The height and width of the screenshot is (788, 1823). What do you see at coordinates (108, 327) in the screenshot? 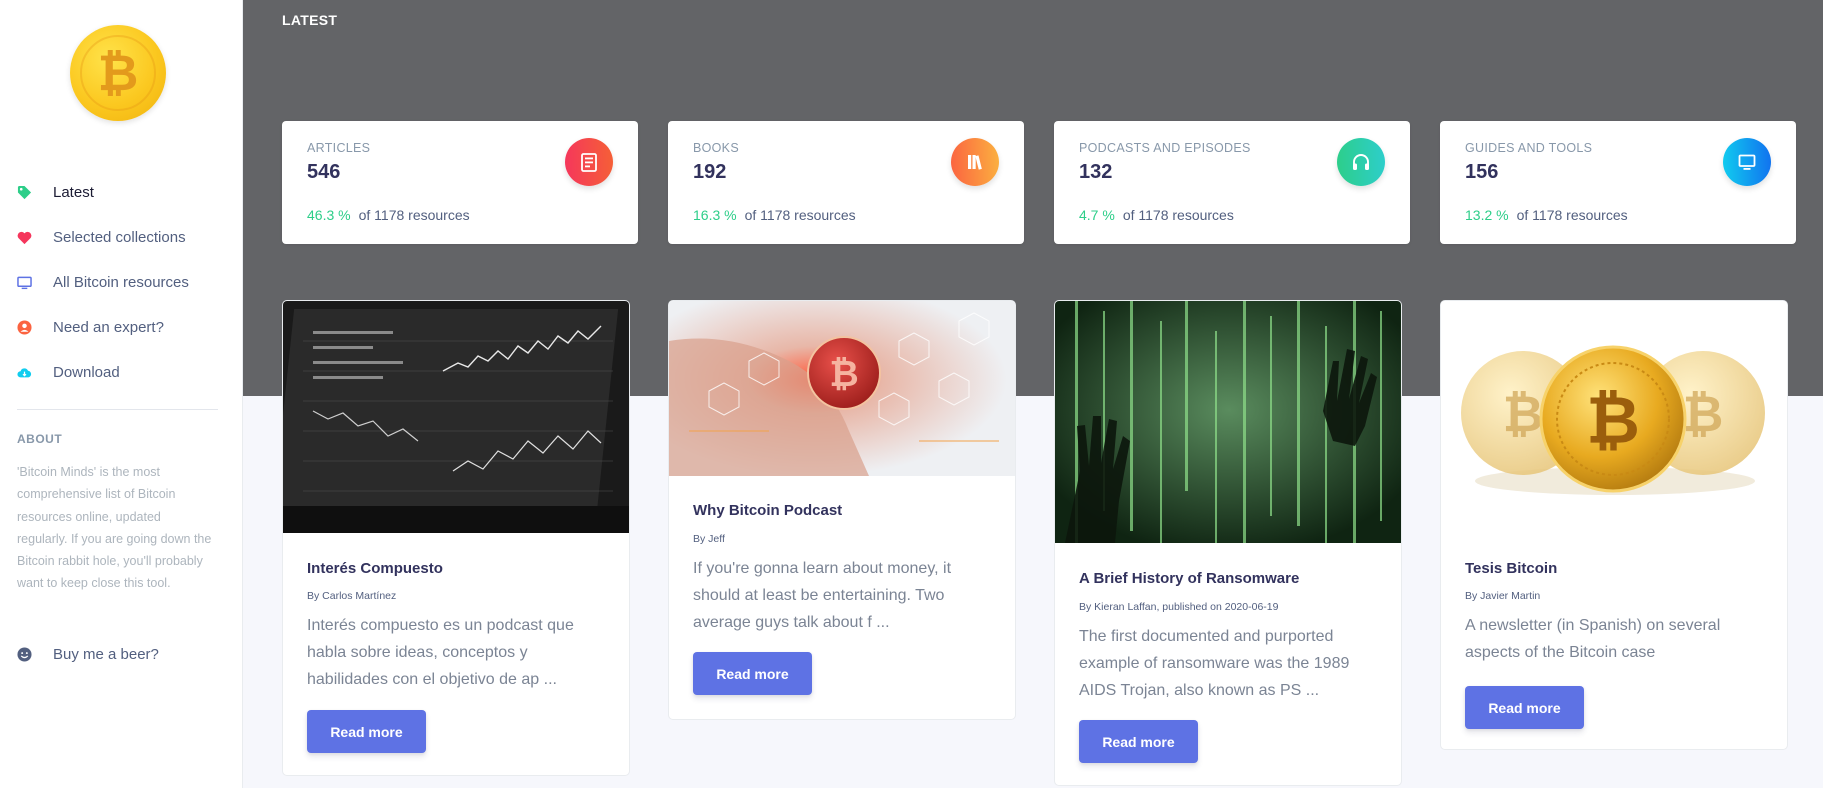
I see `sidebar-item-label: Need an expert?` at bounding box center [108, 327].